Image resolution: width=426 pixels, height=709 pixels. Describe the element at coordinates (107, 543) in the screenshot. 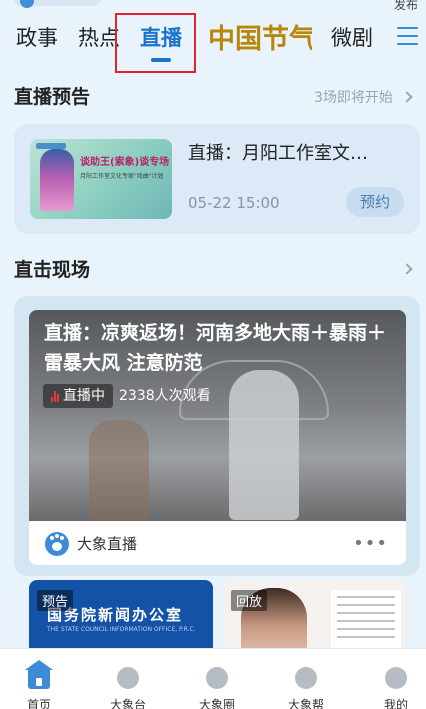

I see `source-name: 大象直播` at that location.